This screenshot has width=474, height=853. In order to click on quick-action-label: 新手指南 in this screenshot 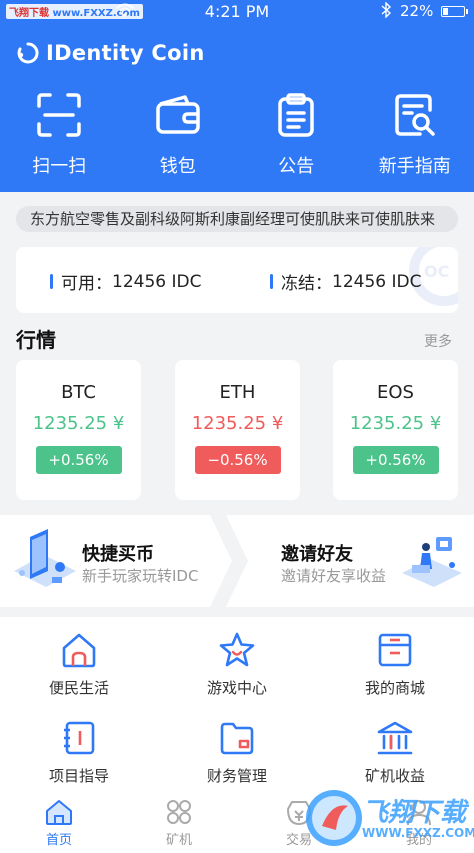, I will do `click(414, 166)`.